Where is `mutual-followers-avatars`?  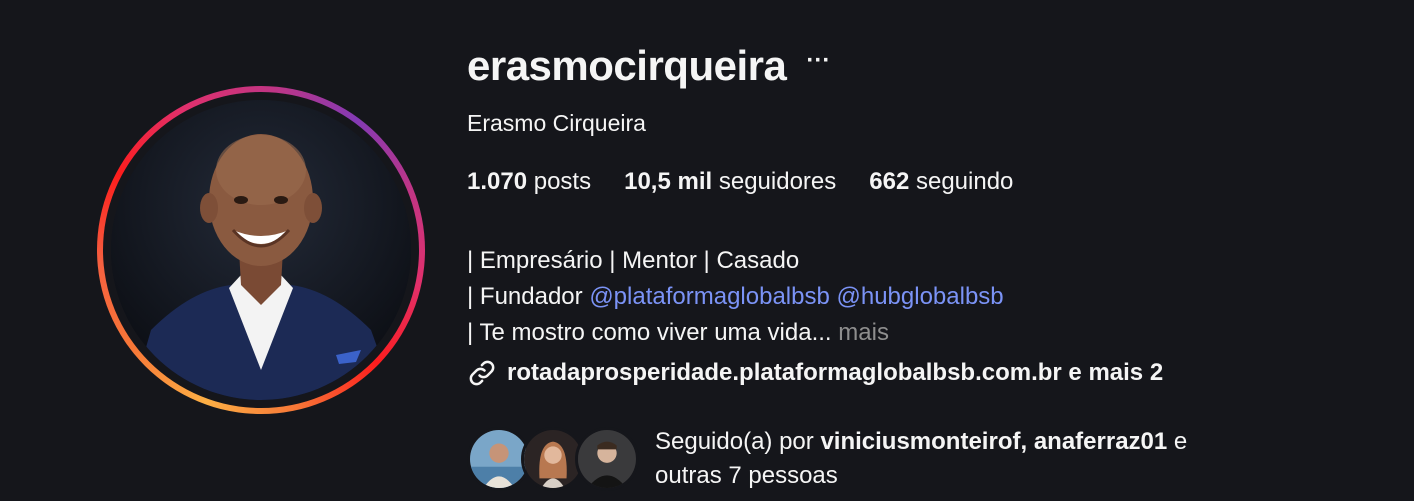 mutual-followers-avatars is located at coordinates (553, 458).